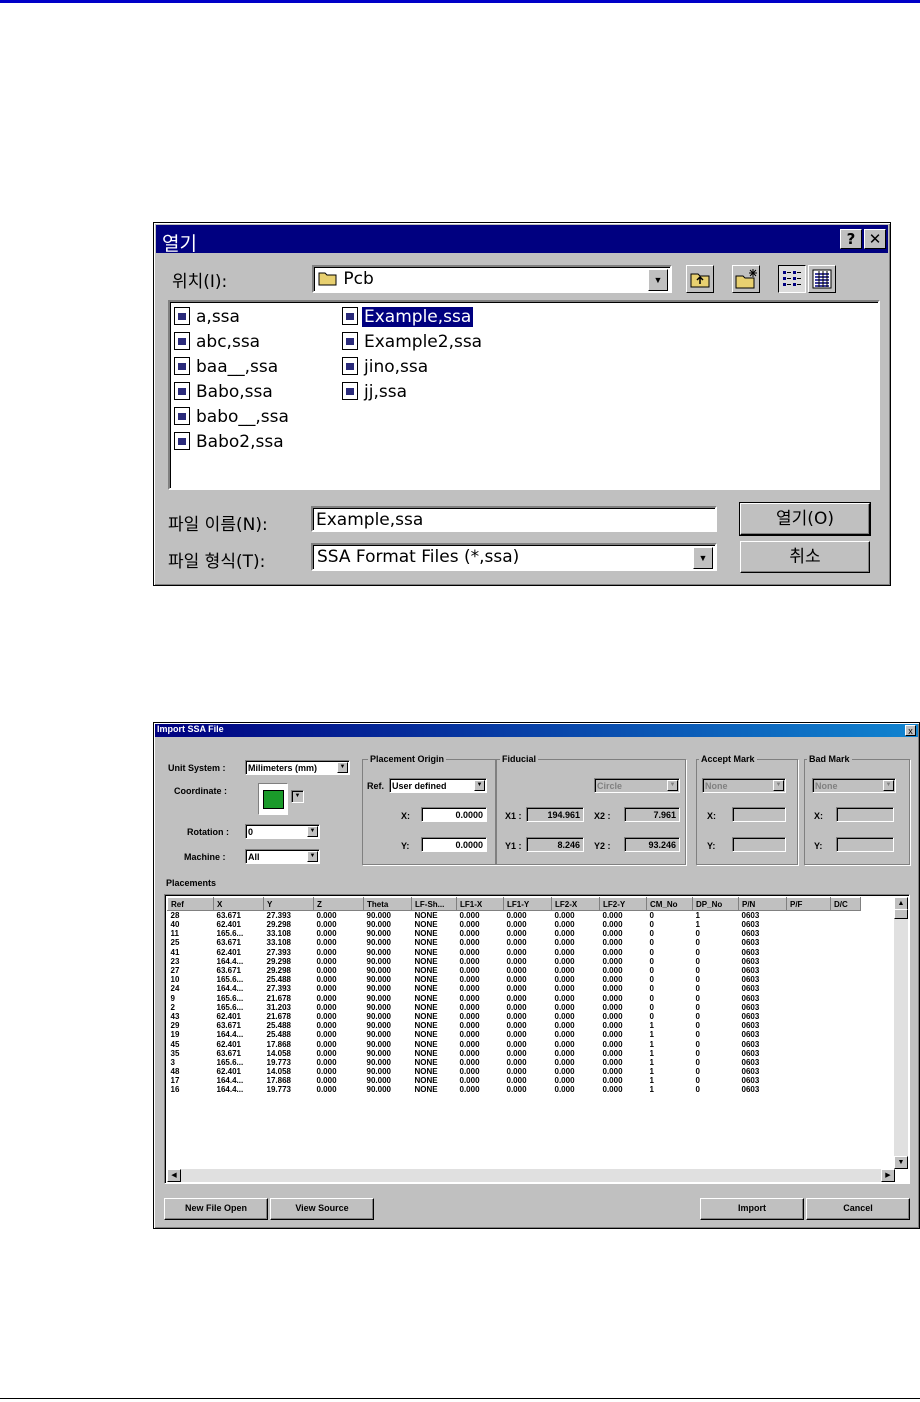  Describe the element at coordinates (746, 279) in the screenshot. I see `new-folder-button` at that location.